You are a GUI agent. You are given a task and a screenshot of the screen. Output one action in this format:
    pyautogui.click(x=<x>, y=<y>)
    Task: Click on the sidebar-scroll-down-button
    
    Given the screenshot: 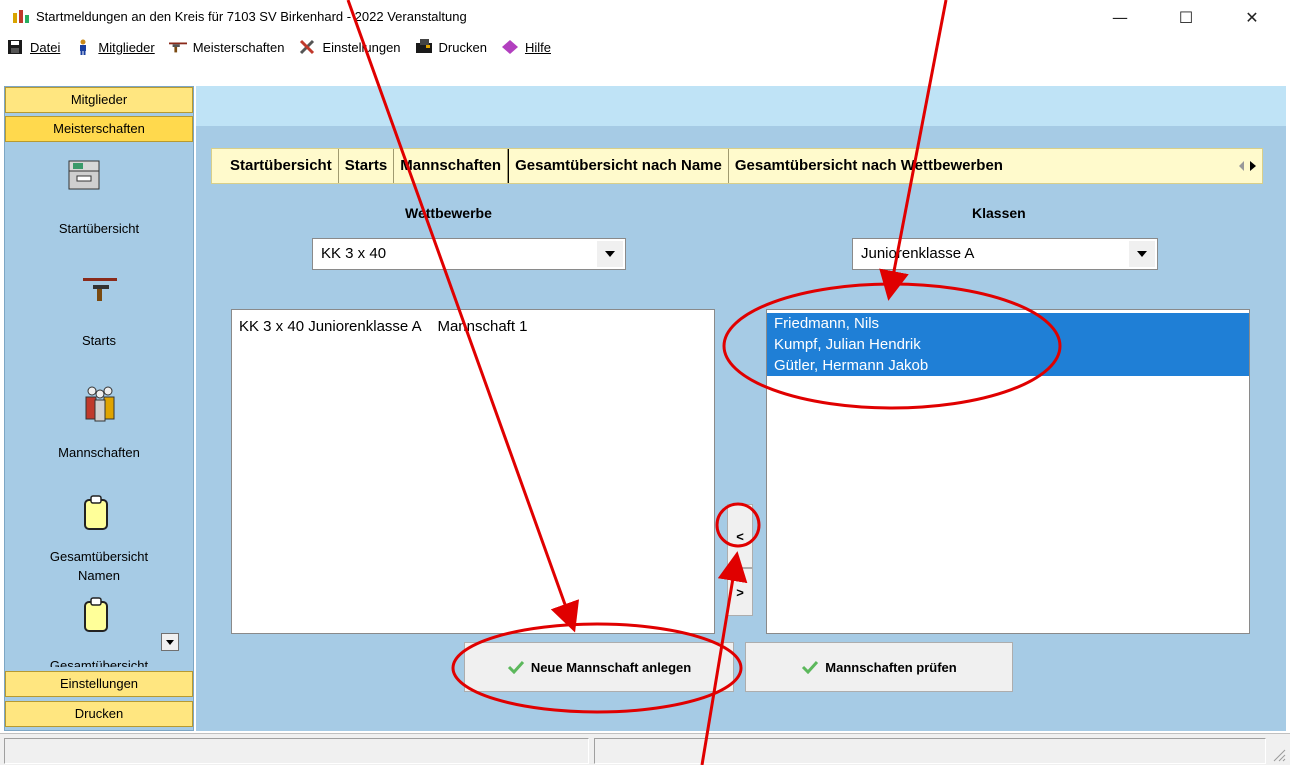 What is the action you would take?
    pyautogui.click(x=170, y=642)
    